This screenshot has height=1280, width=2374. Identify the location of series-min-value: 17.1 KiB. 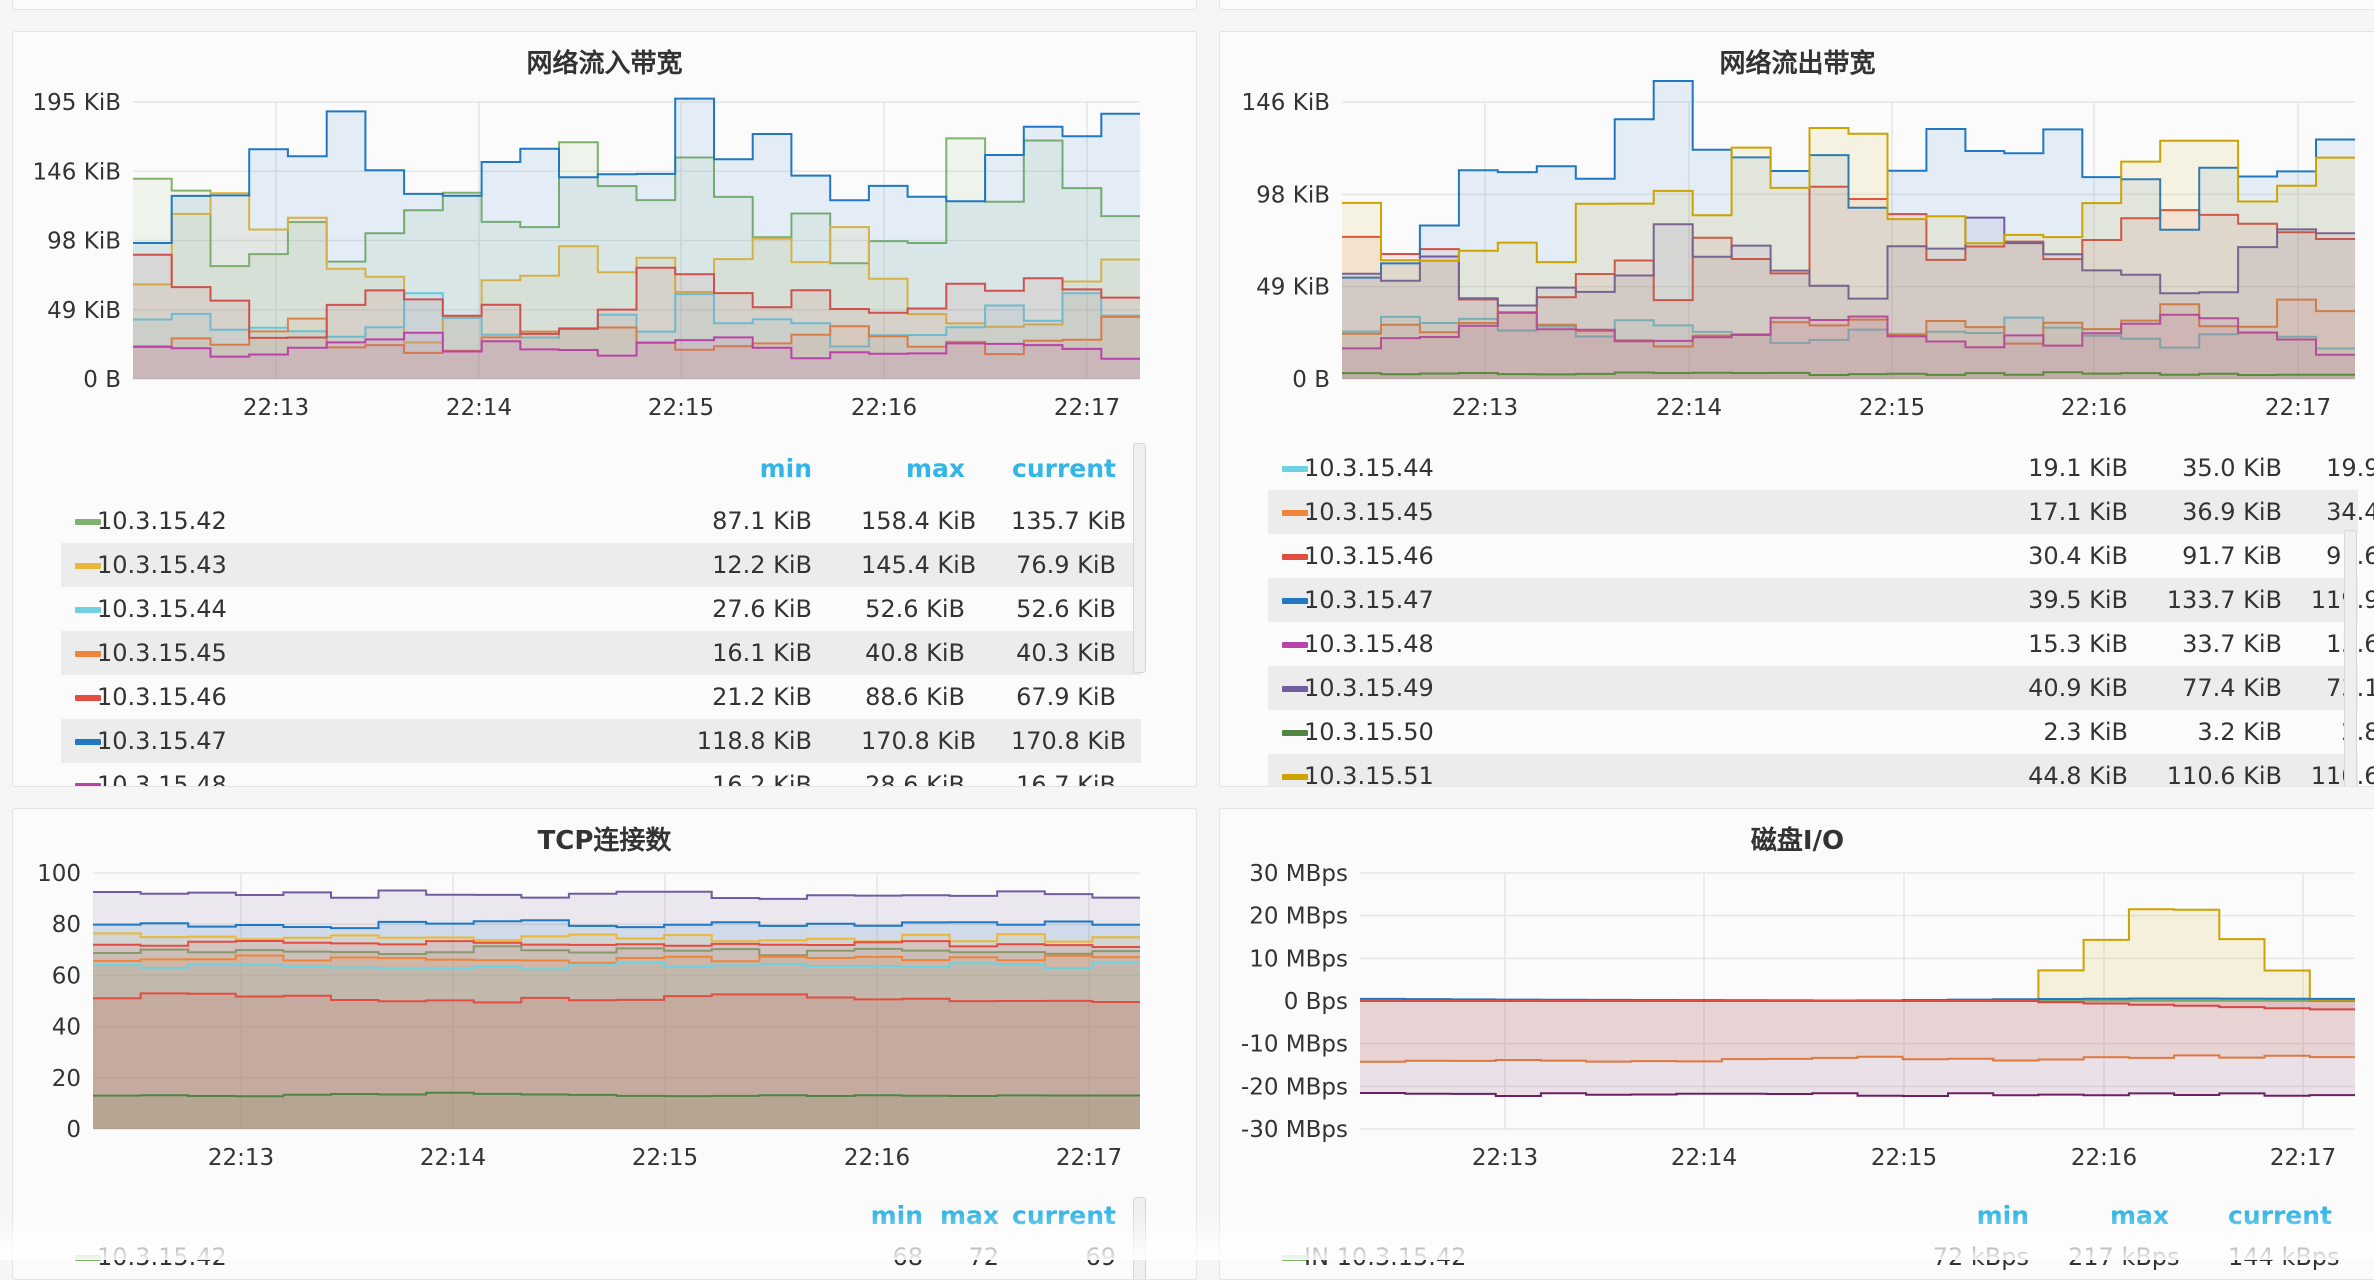
(2048, 512).